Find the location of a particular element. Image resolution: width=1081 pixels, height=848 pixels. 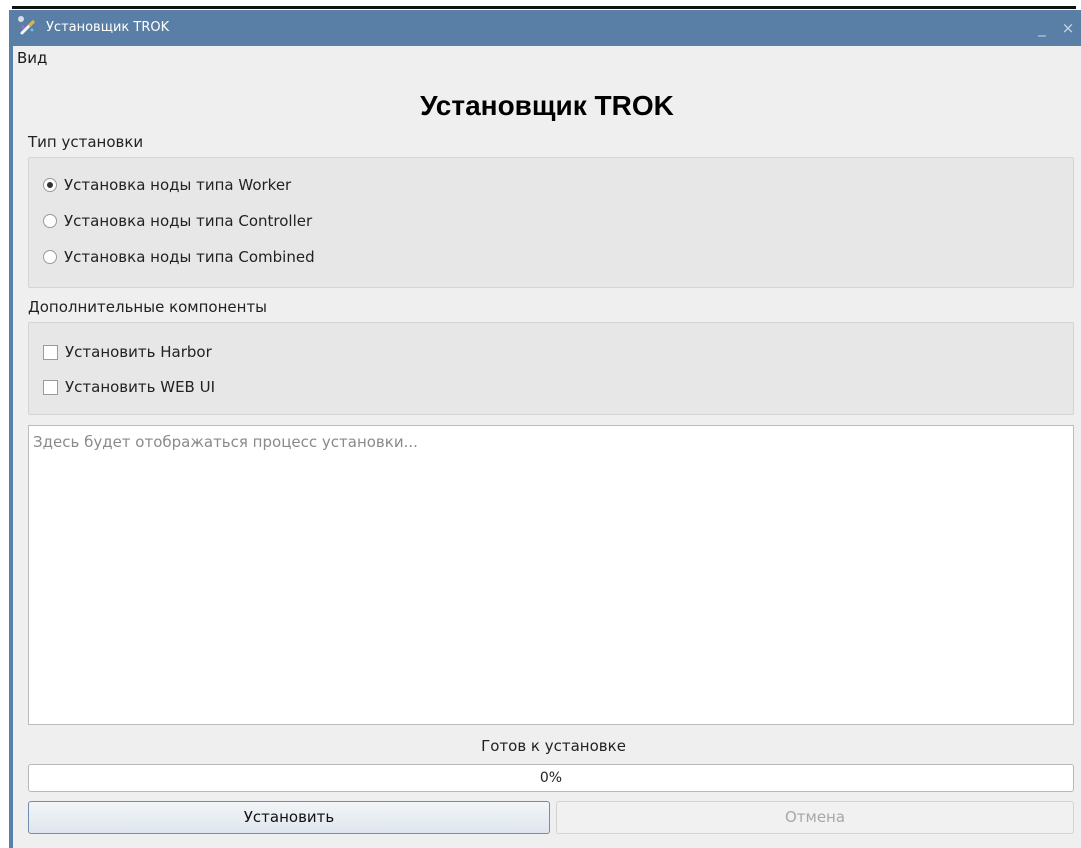

progress-text: 0% is located at coordinates (551, 778).